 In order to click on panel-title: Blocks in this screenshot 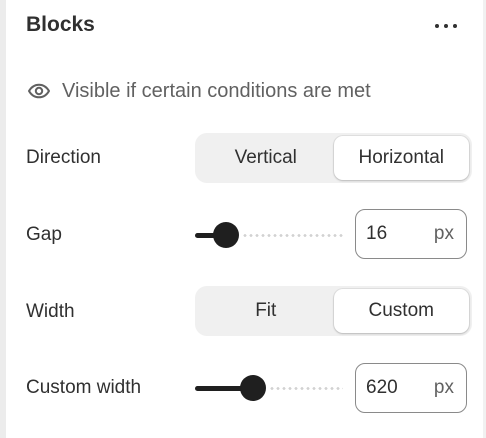, I will do `click(60, 24)`.